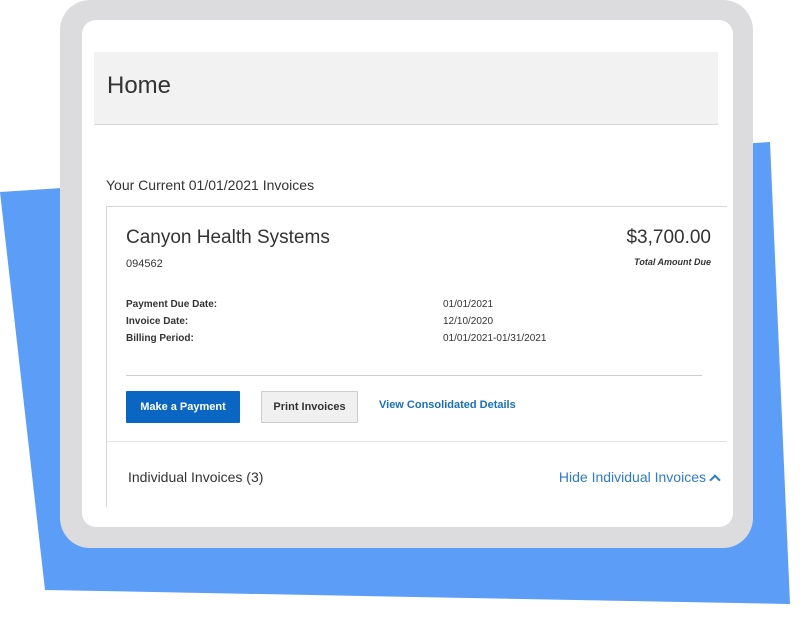 The image size is (800, 617). What do you see at coordinates (416, 323) in the screenshot?
I see `detail-row-invoice-date: Invoice Date: 12/10/2020` at bounding box center [416, 323].